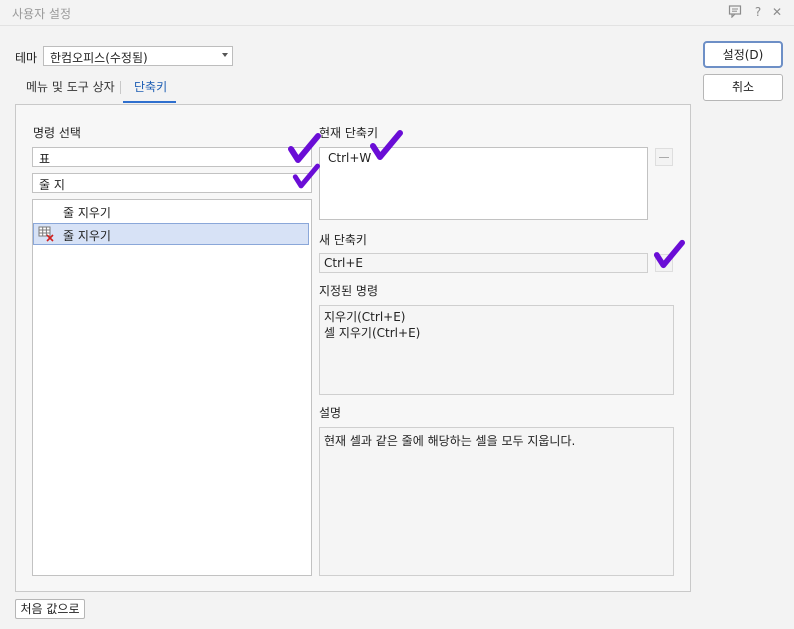 Image resolution: width=794 pixels, height=629 pixels. What do you see at coordinates (350, 158) in the screenshot?
I see `current-shortcut-value: Ctrl+W` at bounding box center [350, 158].